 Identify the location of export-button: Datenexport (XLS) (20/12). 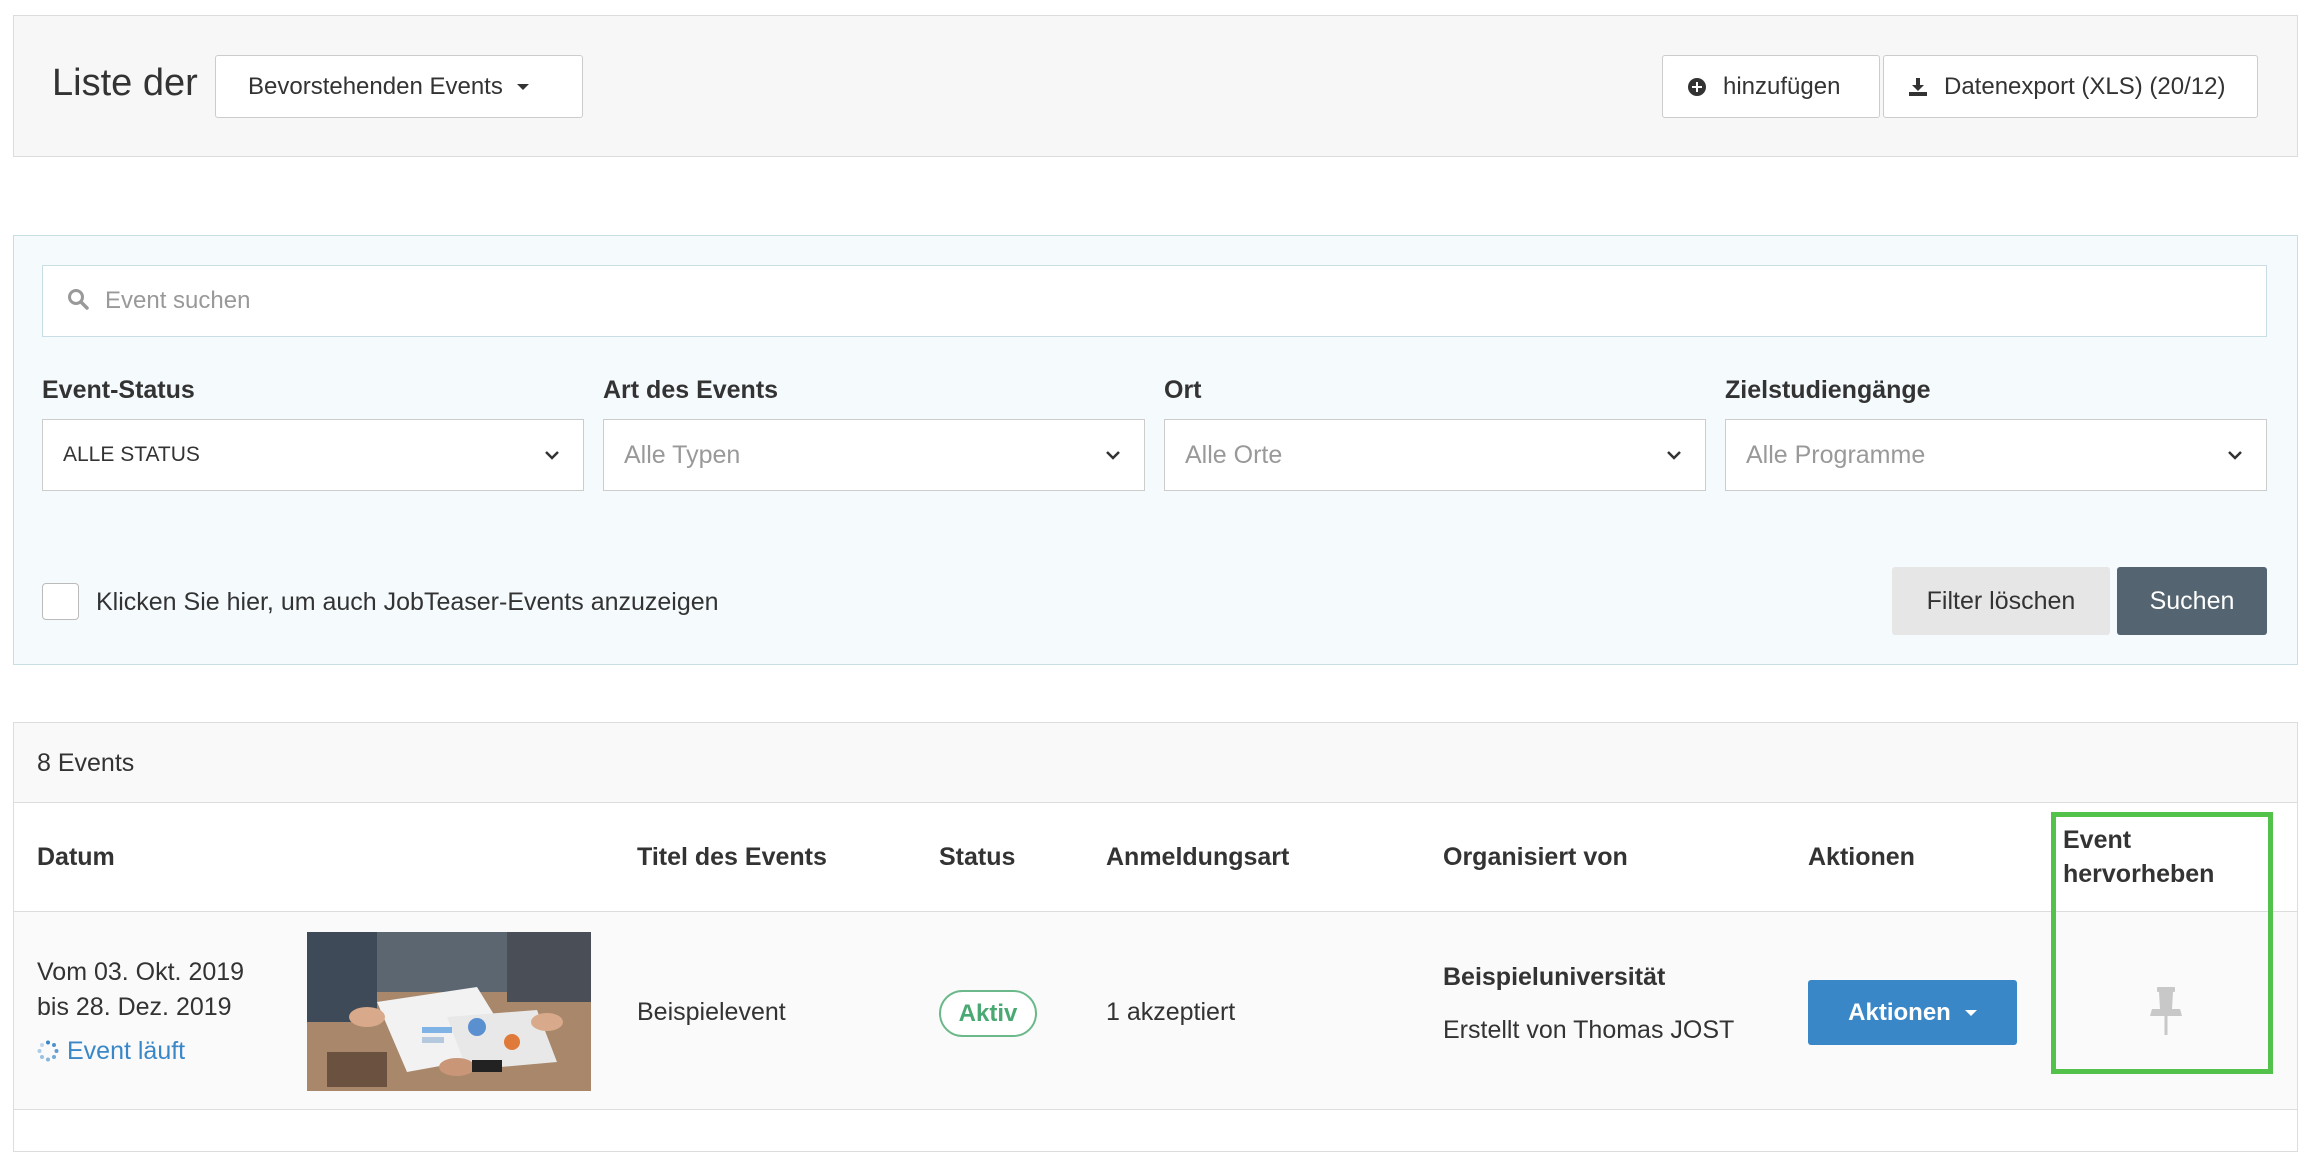
(2070, 86).